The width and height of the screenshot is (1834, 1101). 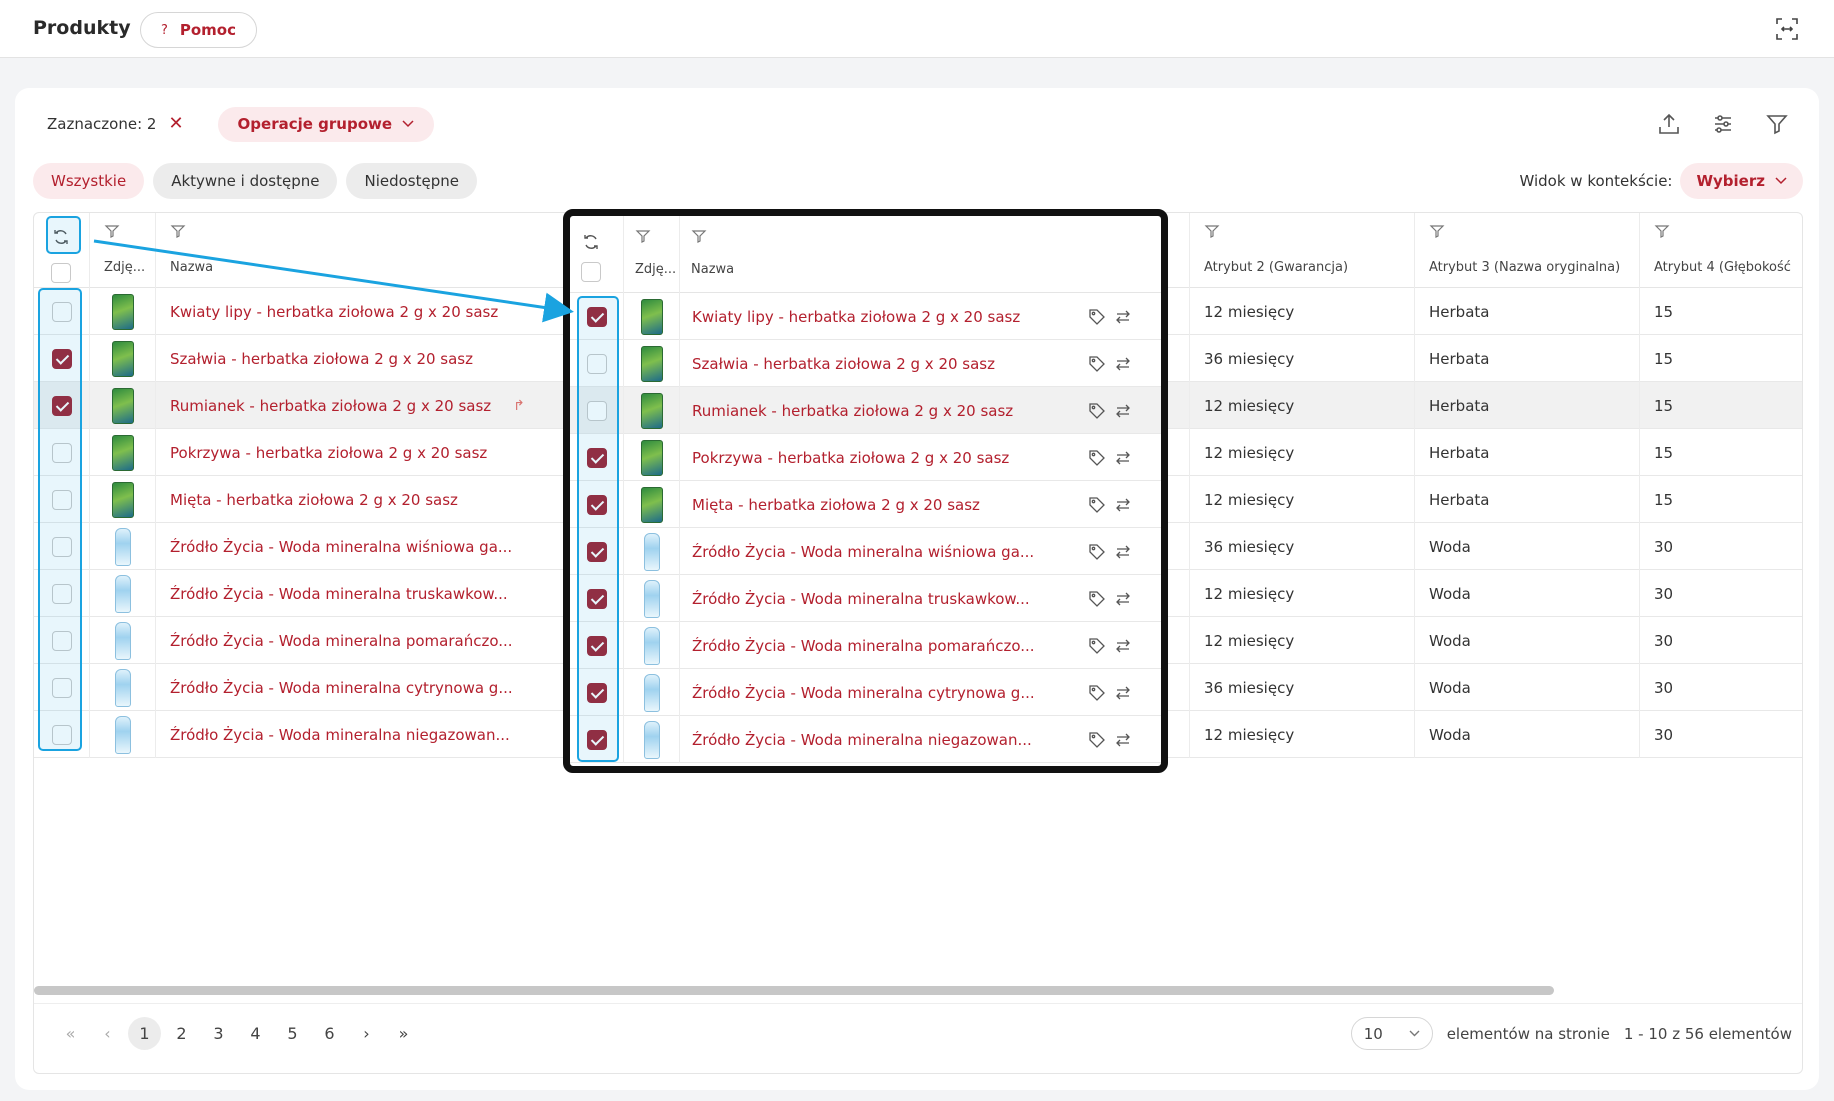 I want to click on filter-chip-active: Aktywne i dostępne, so click(x=245, y=181).